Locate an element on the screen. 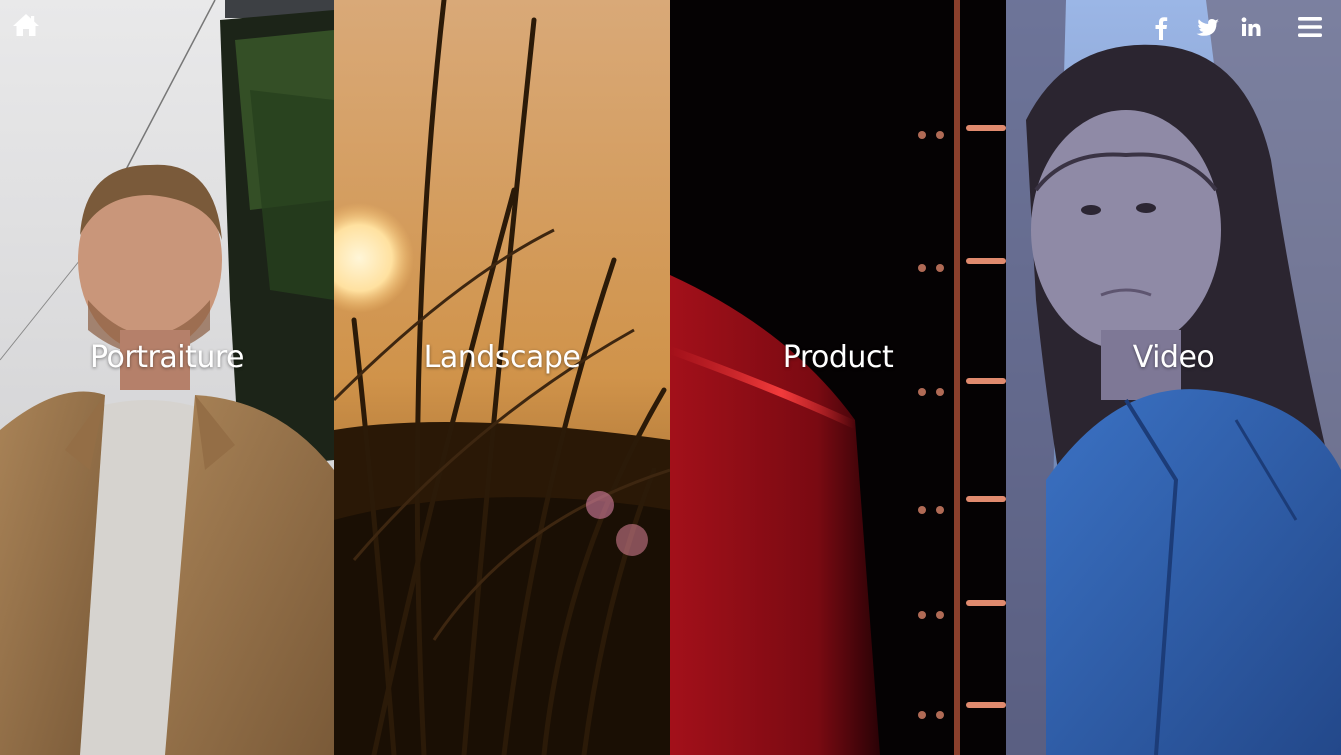 This screenshot has width=1341, height=755. twitter-icon is located at coordinates (1208, 27).